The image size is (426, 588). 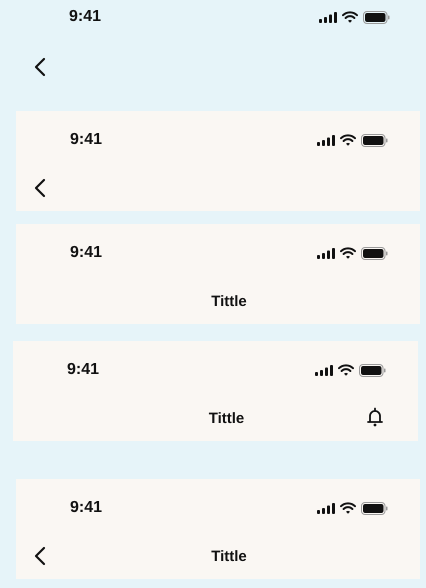 What do you see at coordinates (375, 417) in the screenshot?
I see `bell-icon` at bounding box center [375, 417].